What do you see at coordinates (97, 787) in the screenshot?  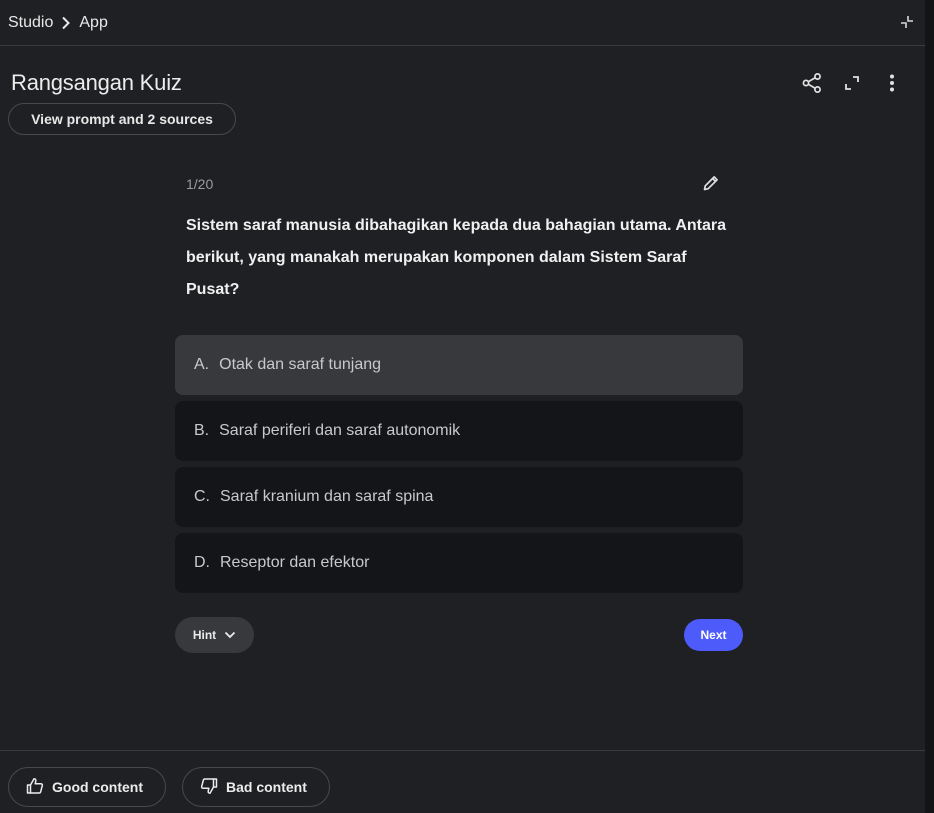 I see `good-content-label: Good content` at bounding box center [97, 787].